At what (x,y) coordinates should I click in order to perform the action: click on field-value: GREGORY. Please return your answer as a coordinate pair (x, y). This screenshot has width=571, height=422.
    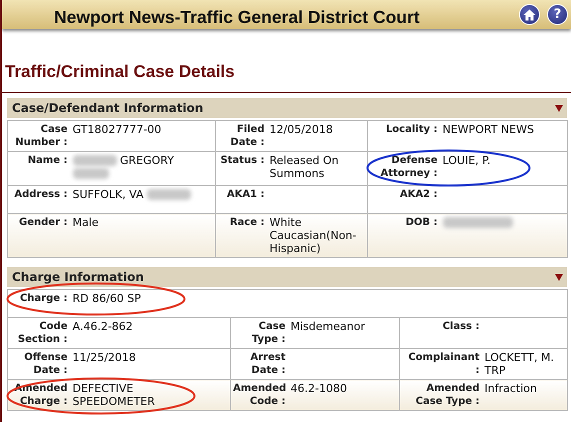
    Looking at the image, I should click on (147, 160).